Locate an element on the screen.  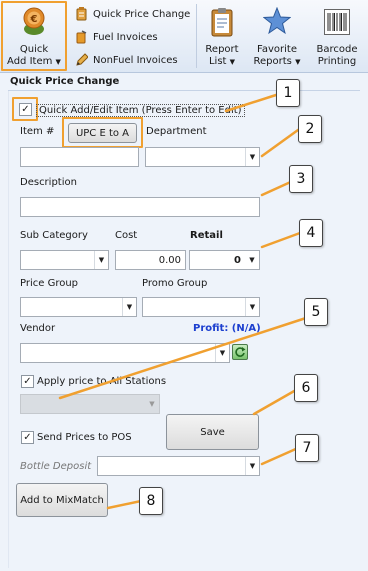
page-title: Quick Price Change is located at coordinates (65, 81).